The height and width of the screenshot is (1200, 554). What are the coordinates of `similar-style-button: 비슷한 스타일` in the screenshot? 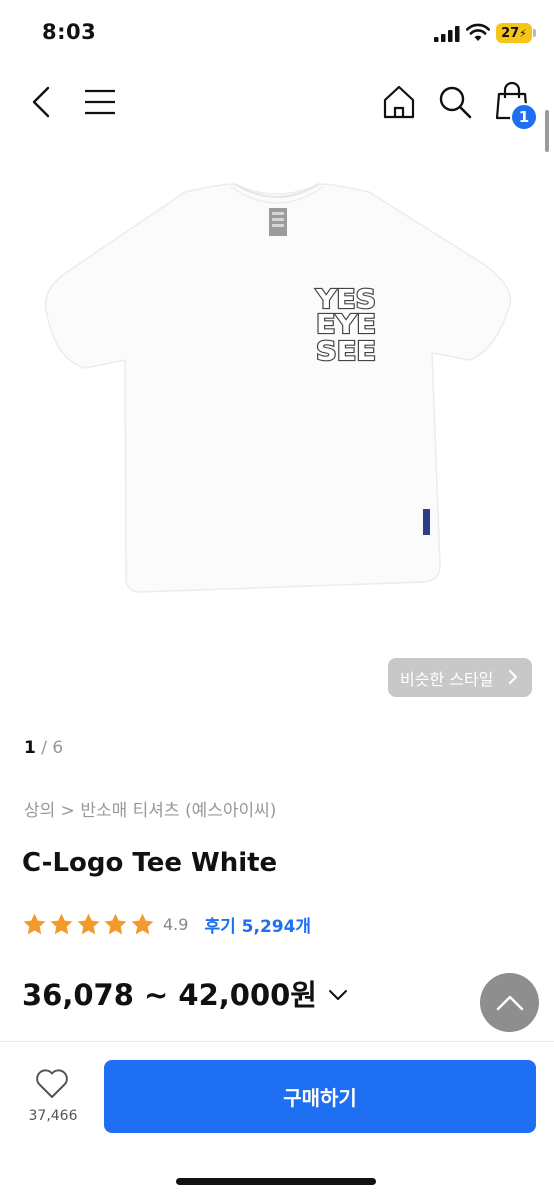 It's located at (460, 677).